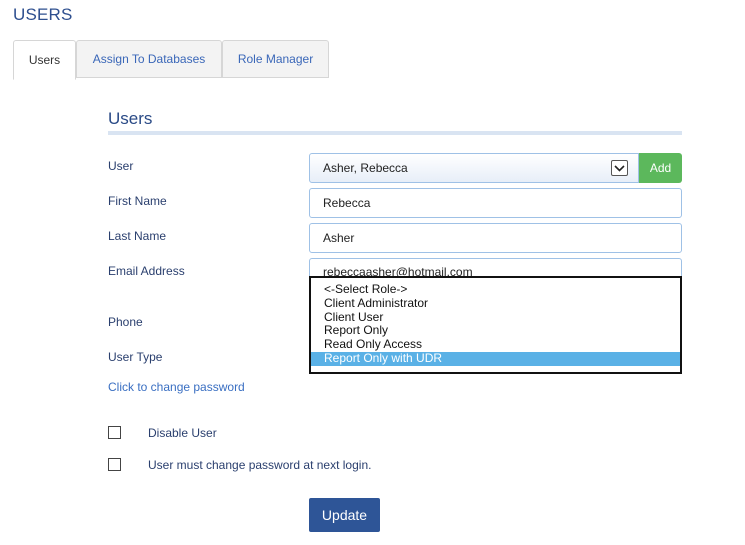  What do you see at coordinates (137, 201) in the screenshot?
I see `first-name-label: First Name` at bounding box center [137, 201].